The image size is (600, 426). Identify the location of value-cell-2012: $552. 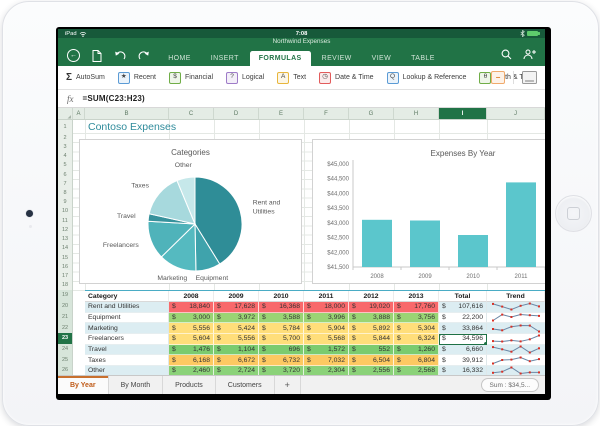
(371, 350).